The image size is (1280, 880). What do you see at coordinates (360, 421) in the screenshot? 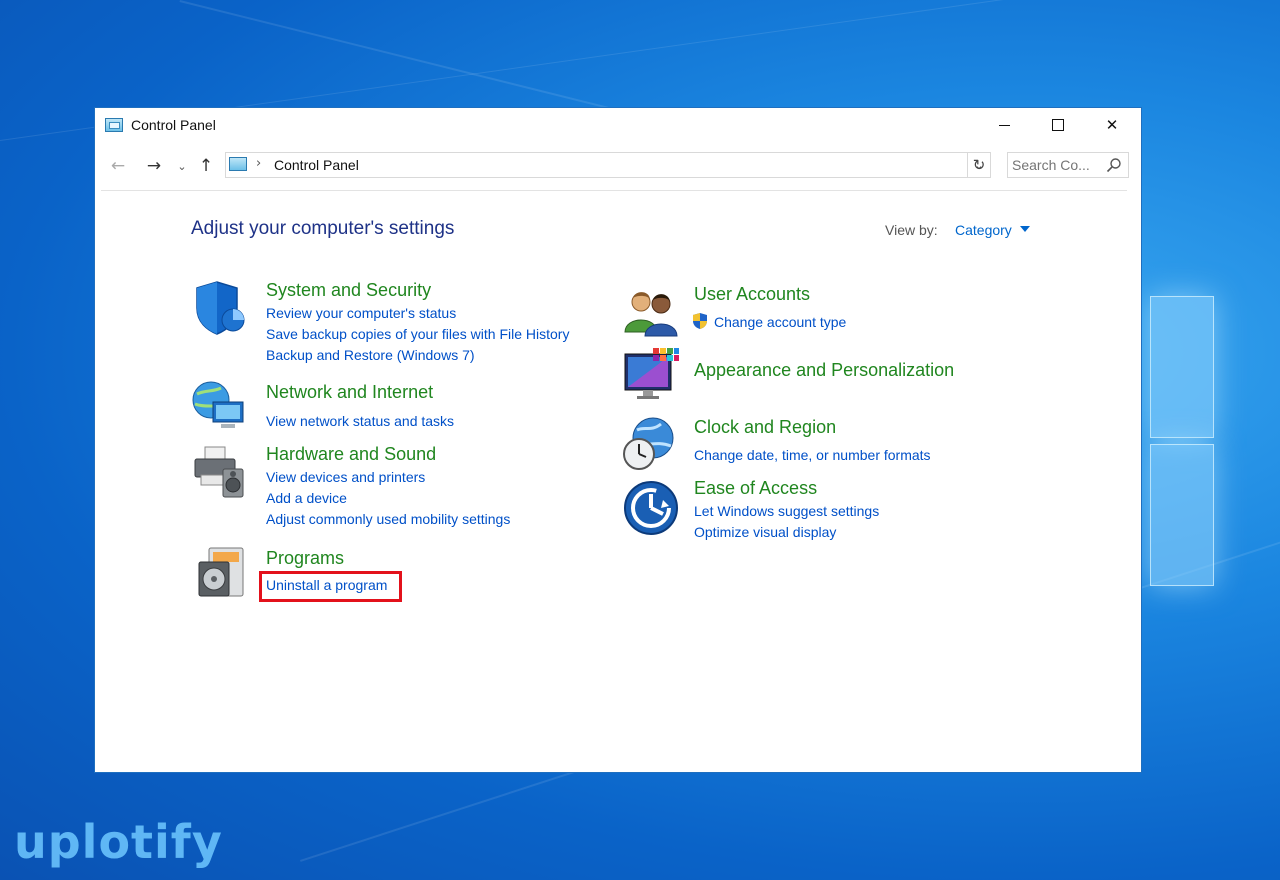
I see `link-network-status: View network status and tasks` at bounding box center [360, 421].